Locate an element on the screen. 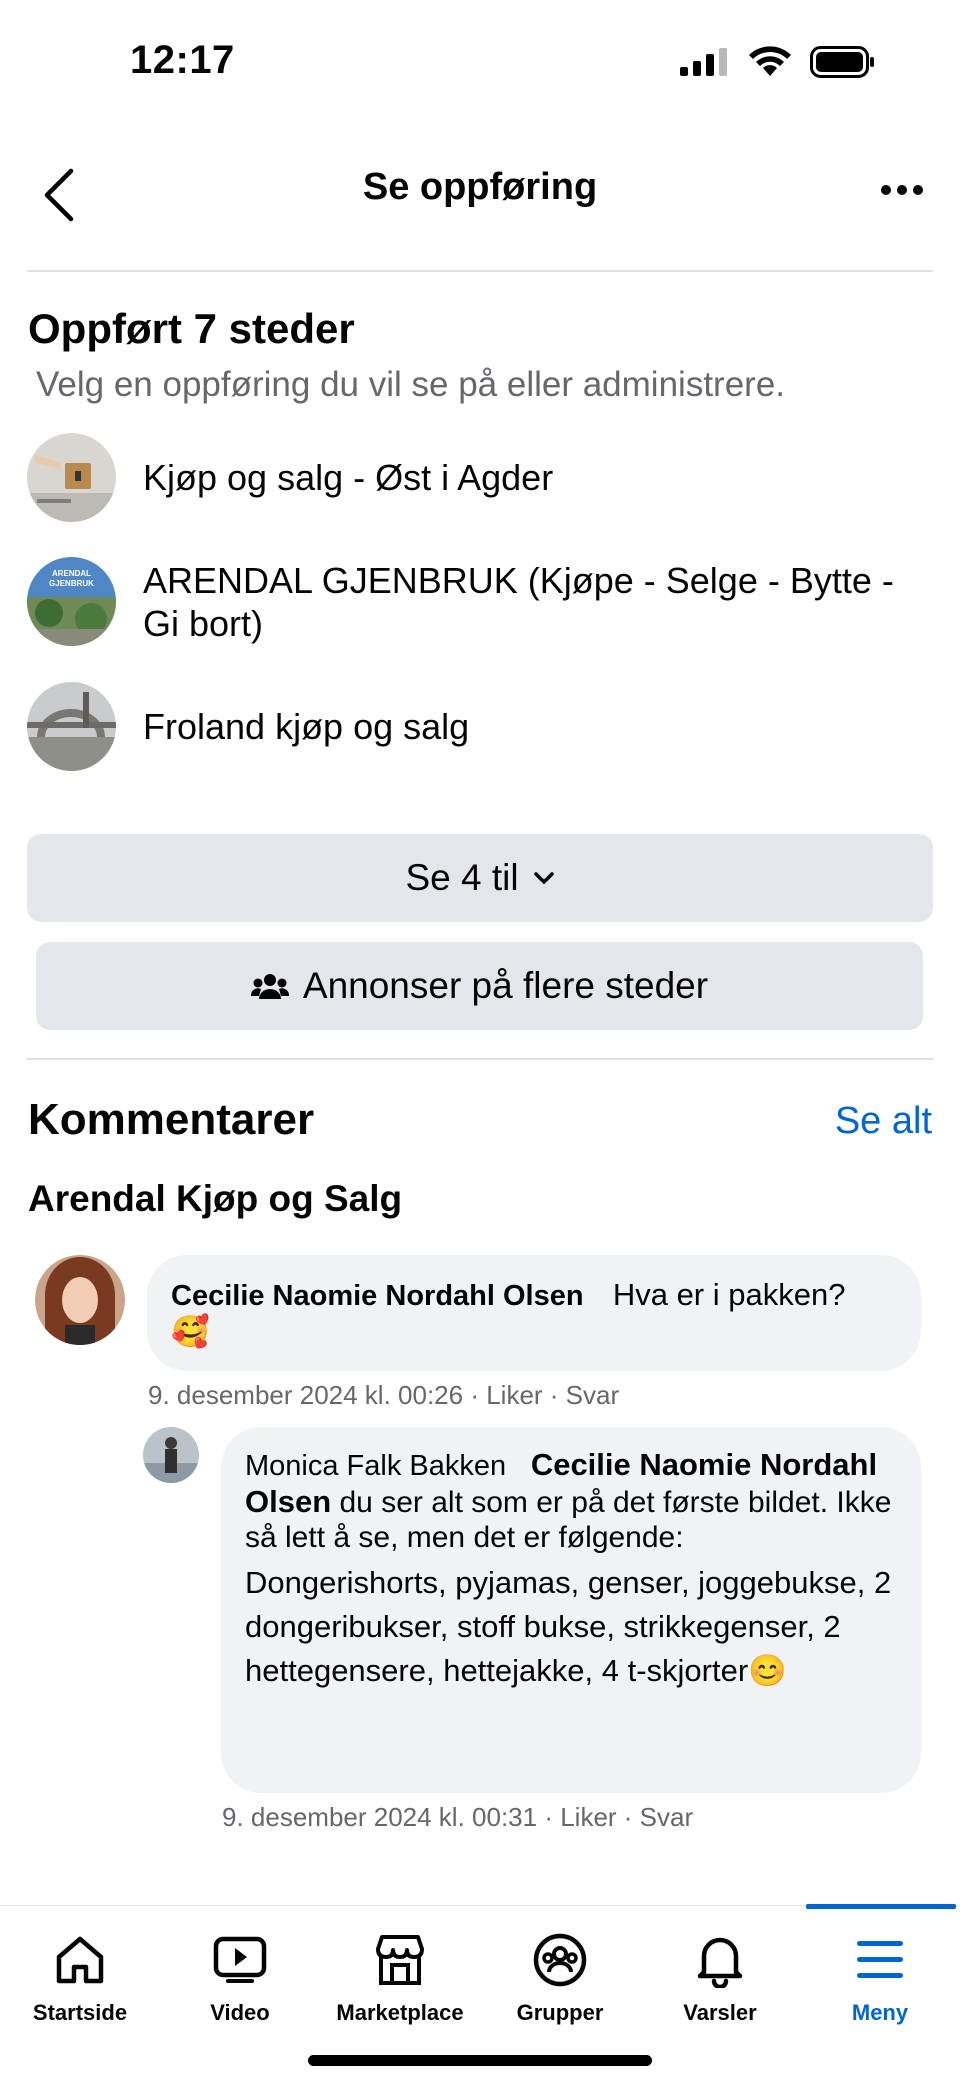 The width and height of the screenshot is (960, 2081). page-title: Se oppføring is located at coordinates (480, 187).